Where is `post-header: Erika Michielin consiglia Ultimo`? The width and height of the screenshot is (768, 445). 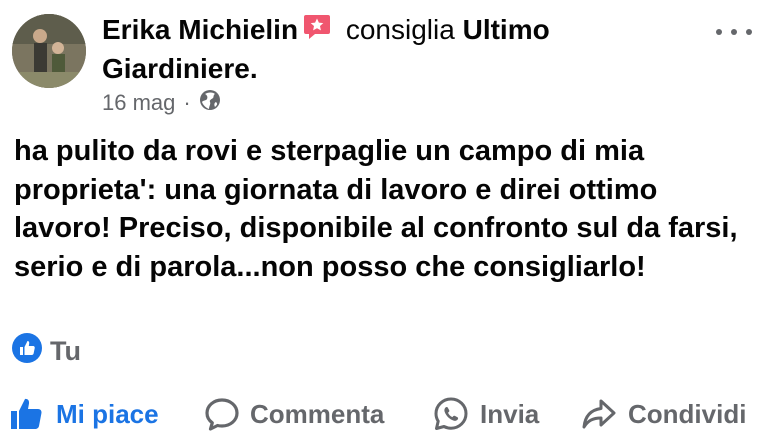
post-header: Erika Michielin consiglia Ultimo is located at coordinates (326, 31).